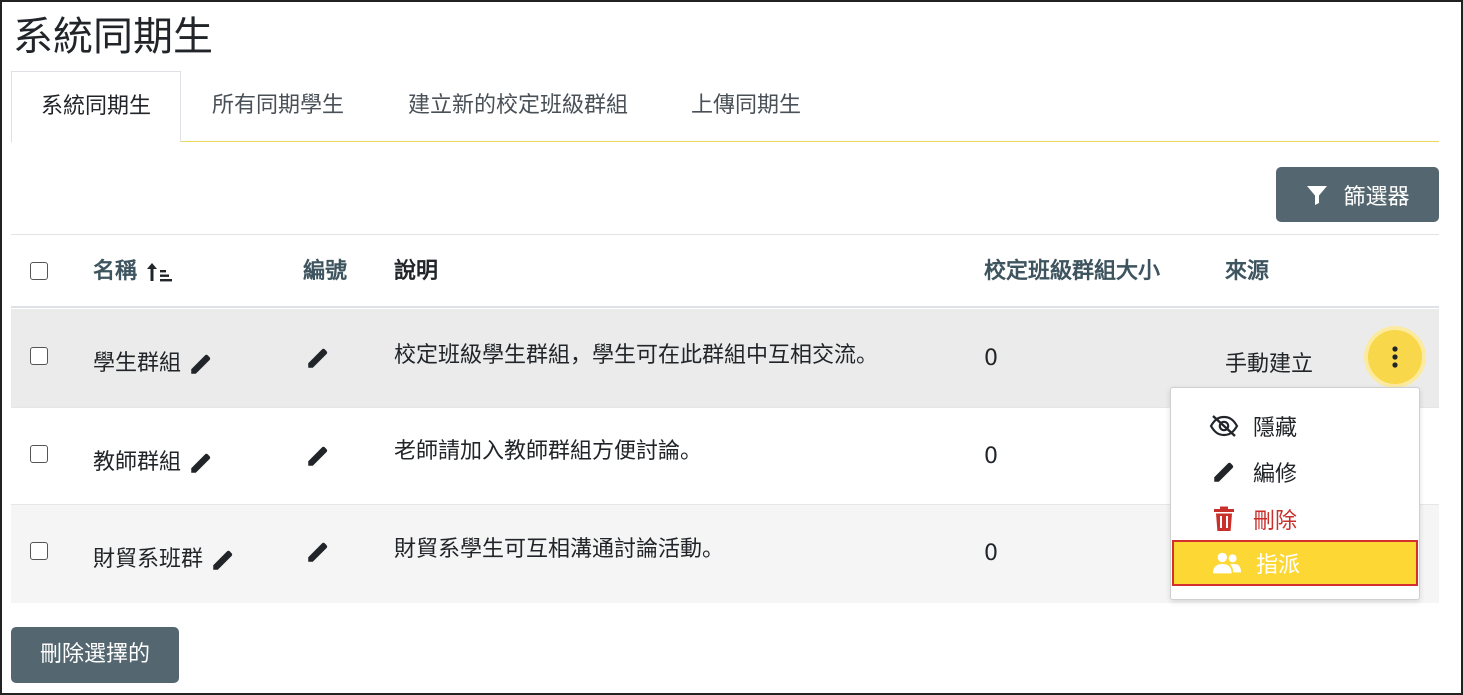  I want to click on column-header-description: 說明, so click(416, 271).